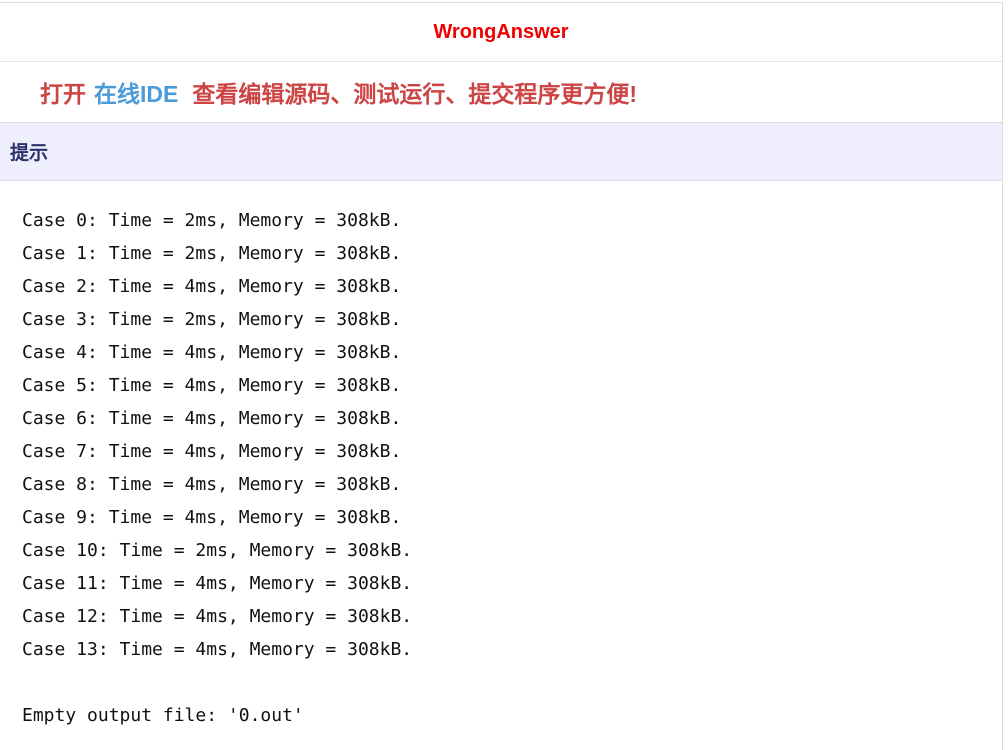  Describe the element at coordinates (212, 220) in the screenshot. I see `case-line: Case 0: Time = 2ms, Memory = 308kB.` at that location.